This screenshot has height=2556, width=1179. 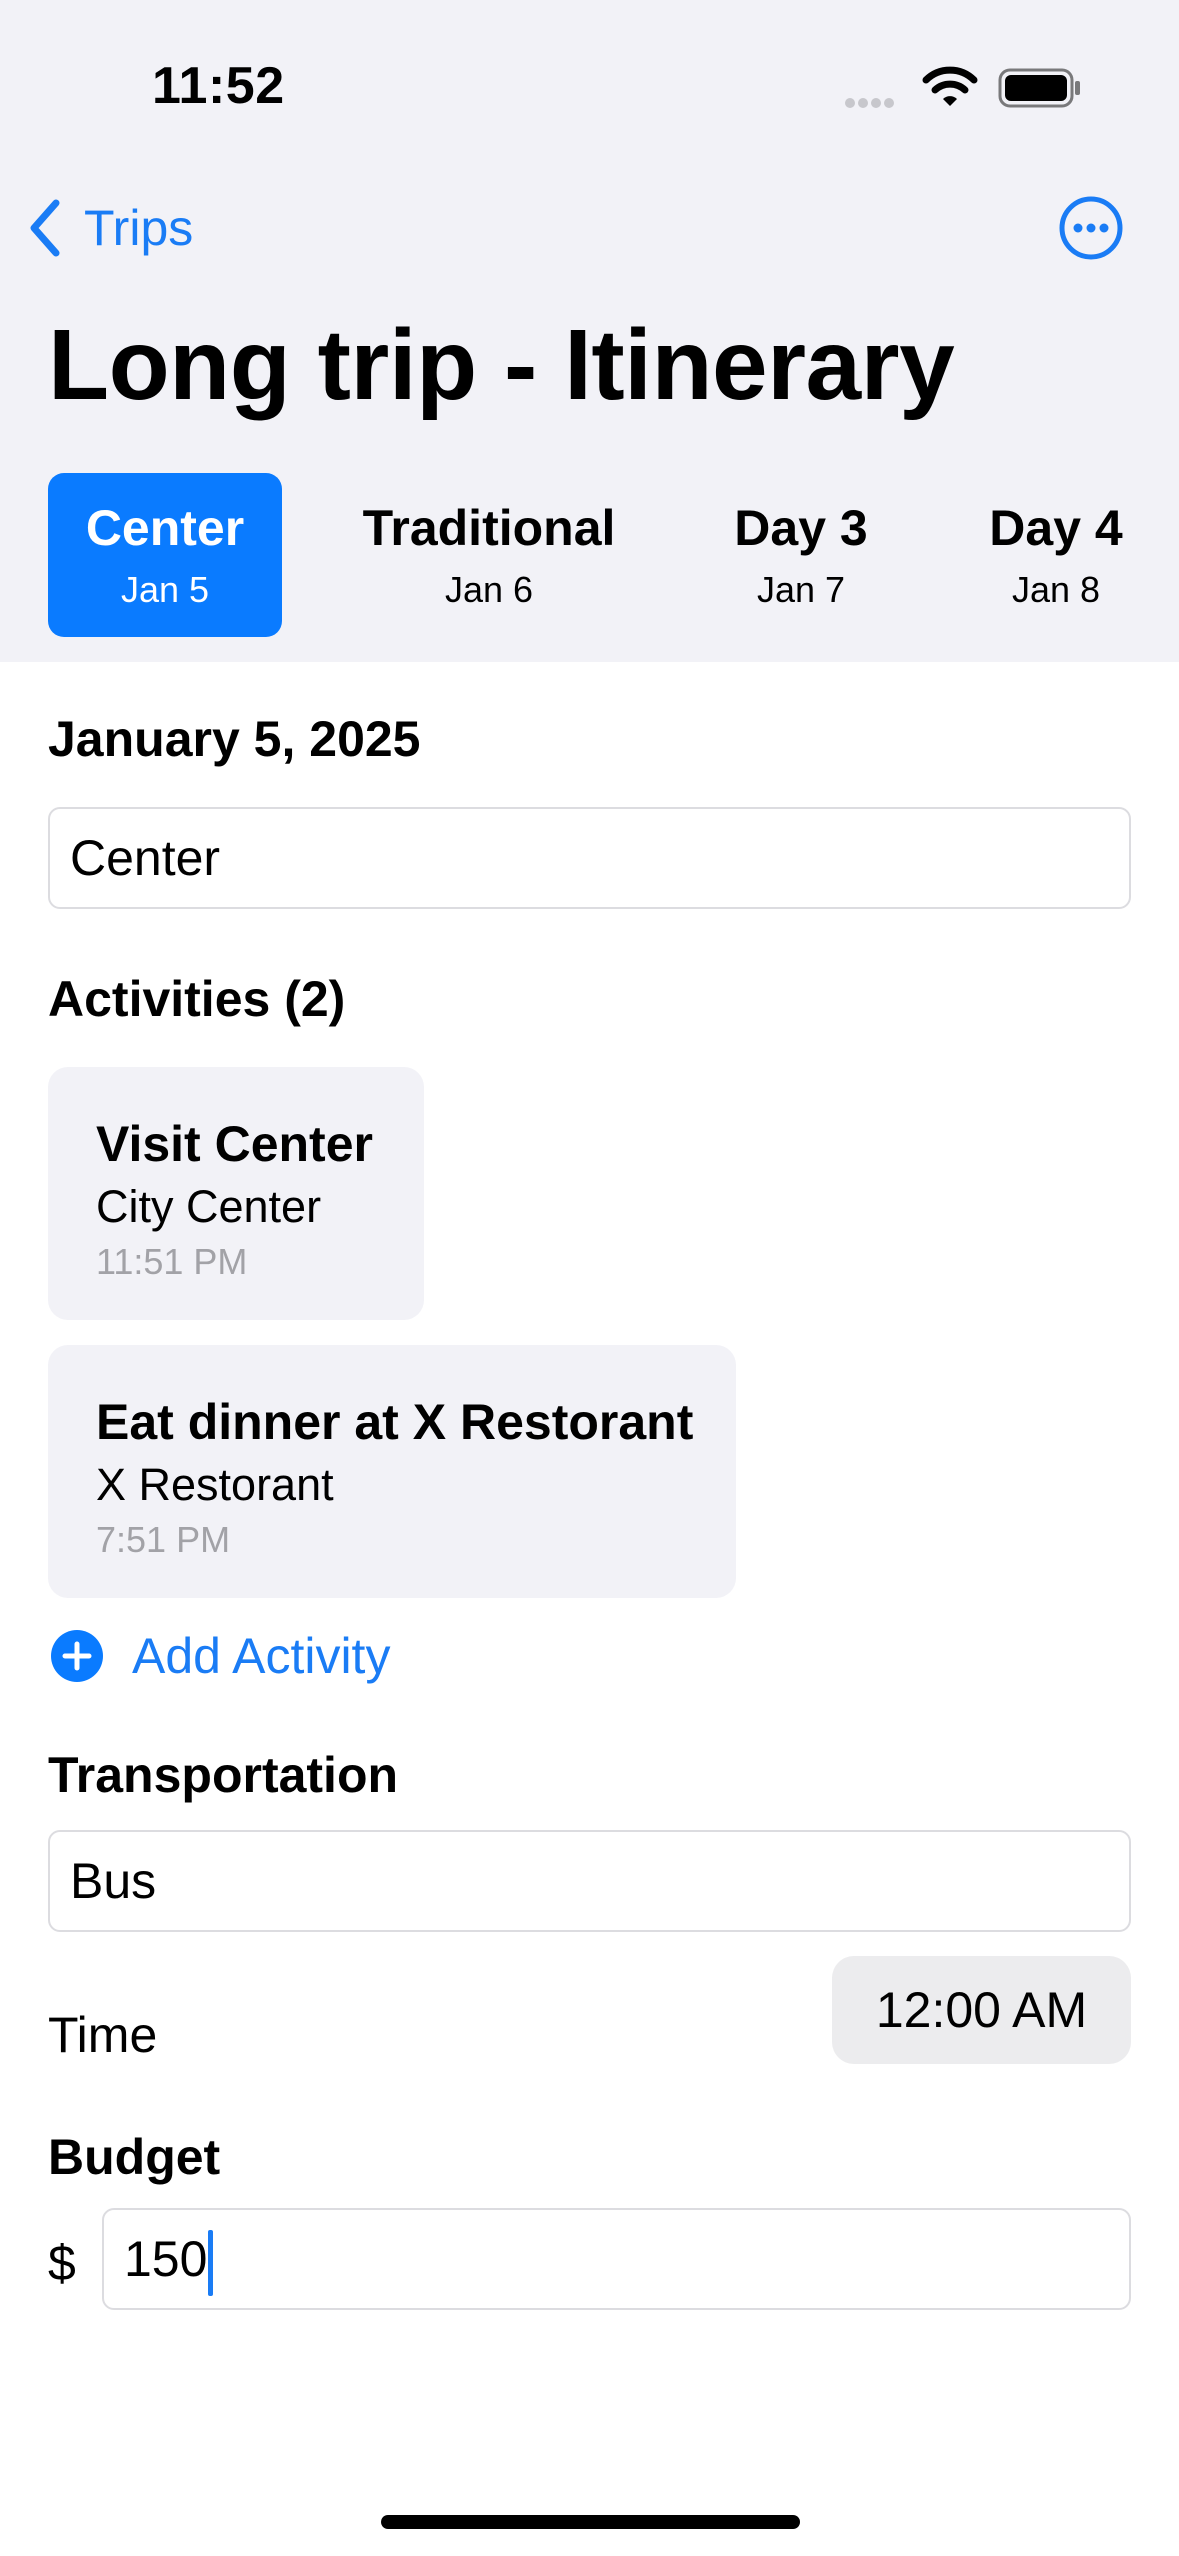 What do you see at coordinates (489, 589) in the screenshot?
I see `tab-date: Jan 6` at bounding box center [489, 589].